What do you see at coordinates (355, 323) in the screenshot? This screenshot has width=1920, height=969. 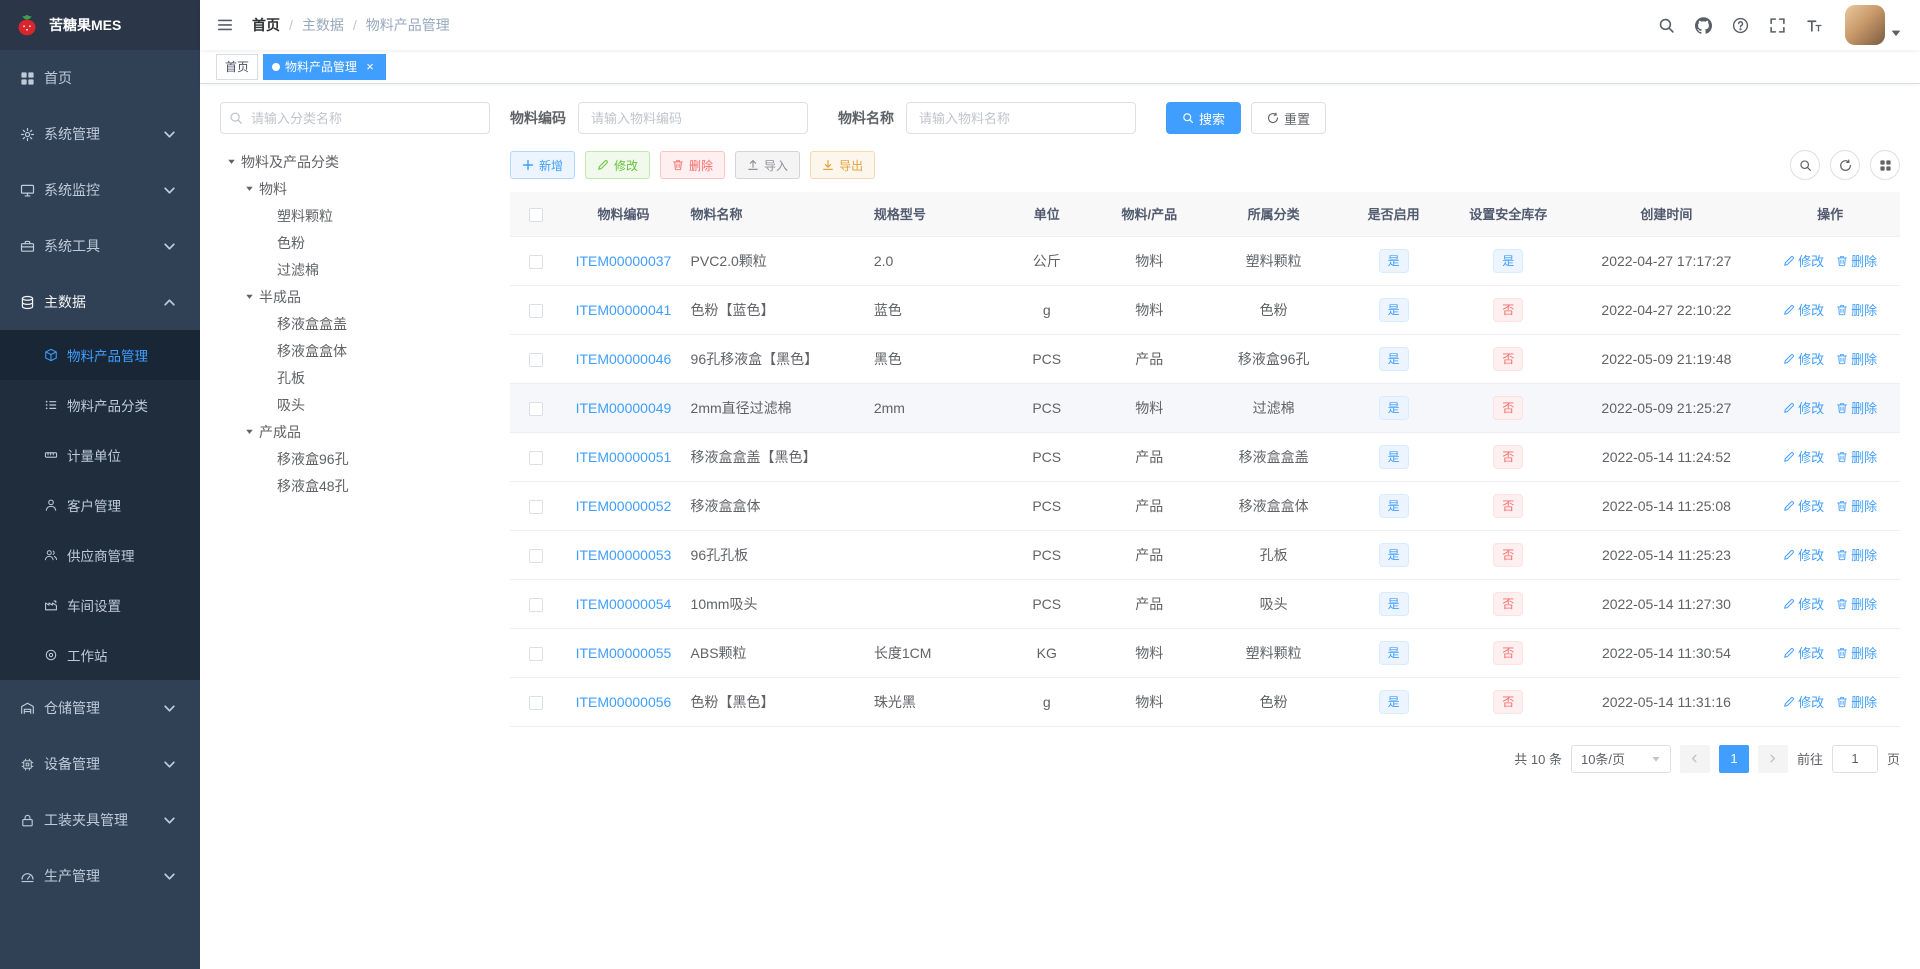 I see `tree-node: 移液盒盒盖` at bounding box center [355, 323].